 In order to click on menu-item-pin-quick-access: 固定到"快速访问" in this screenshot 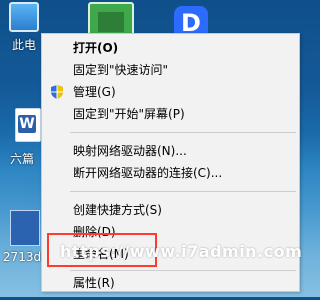, I will do `click(170, 70)`.